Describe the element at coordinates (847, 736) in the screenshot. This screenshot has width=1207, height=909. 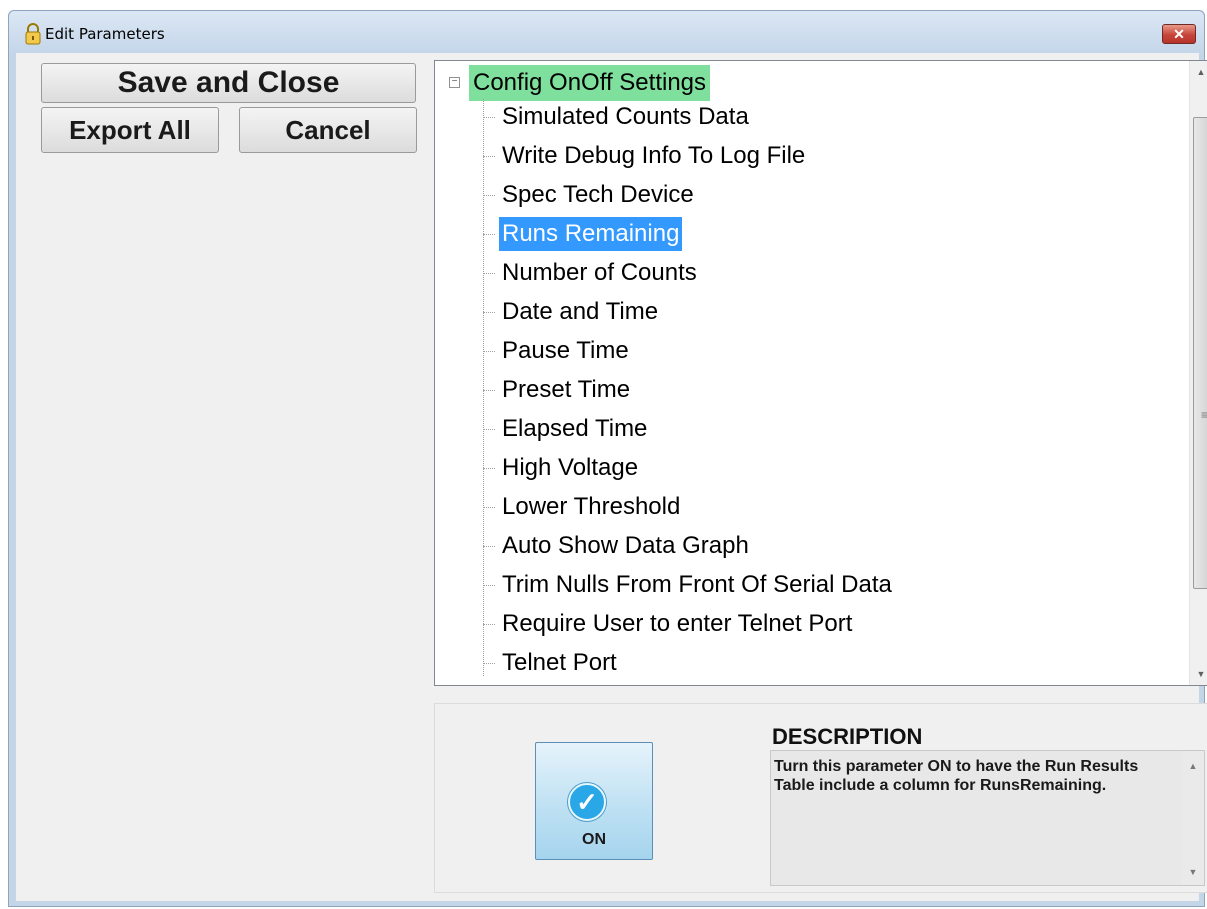
I see `description-heading: DESCRIPTION` at that location.